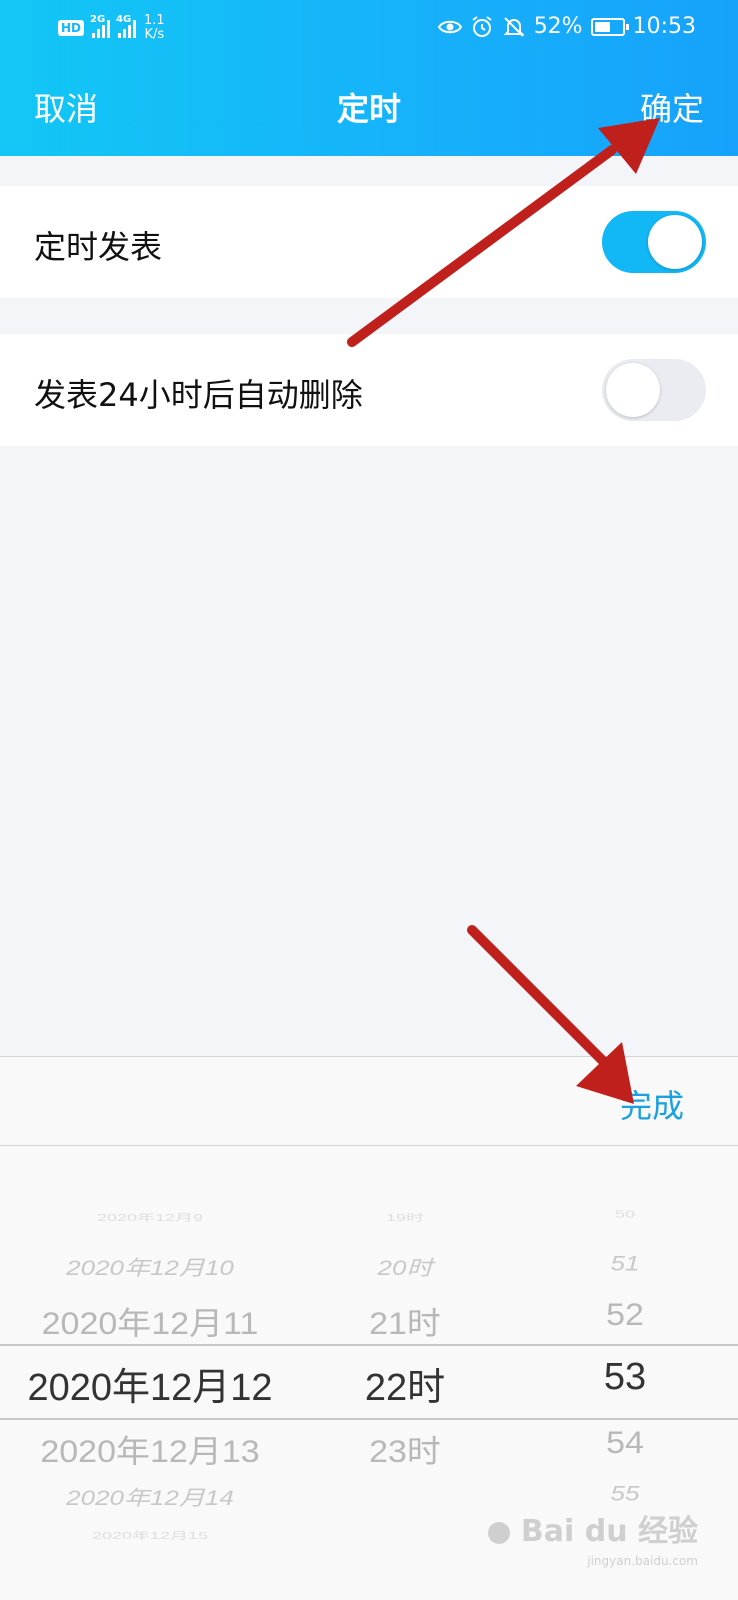 Image resolution: width=738 pixels, height=1600 pixels. I want to click on baidu-watermark: Bai du 经验 jingyan.baidu.com, so click(593, 1537).